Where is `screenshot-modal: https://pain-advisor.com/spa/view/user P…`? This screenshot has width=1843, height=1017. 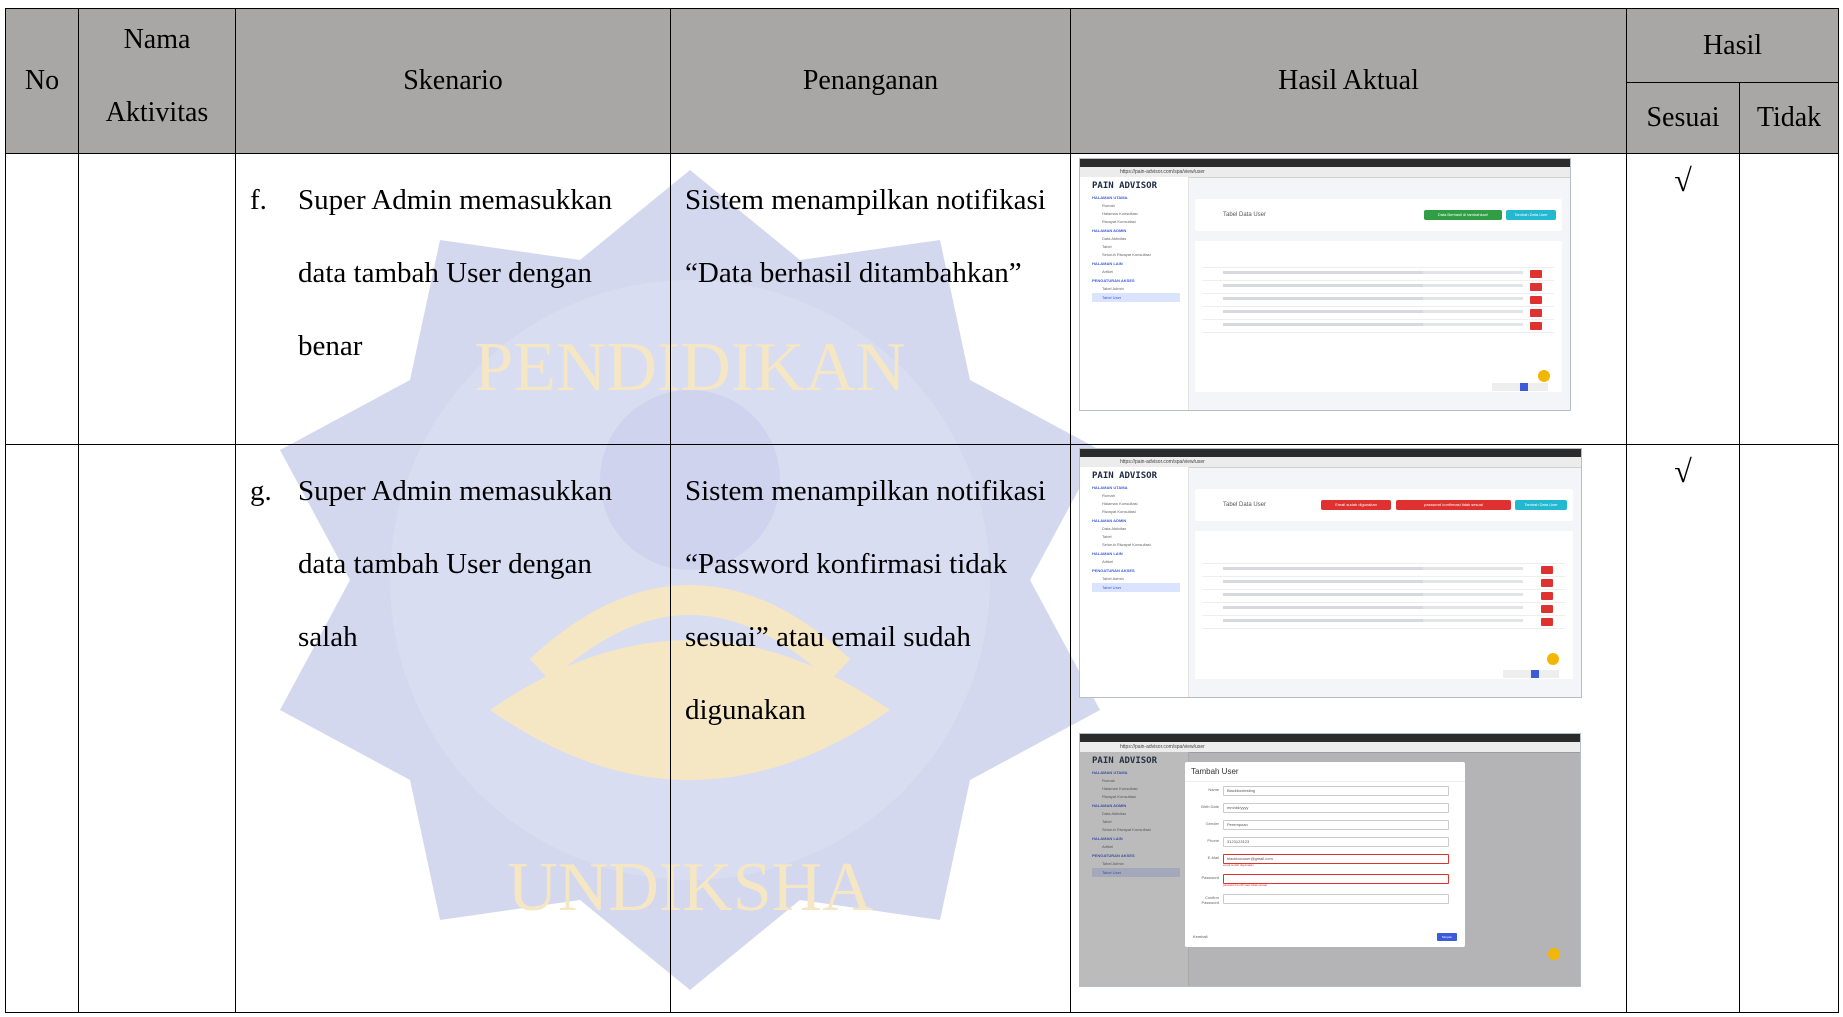 screenshot-modal: https://pain-advisor.com/spa/view/user P… is located at coordinates (1330, 860).